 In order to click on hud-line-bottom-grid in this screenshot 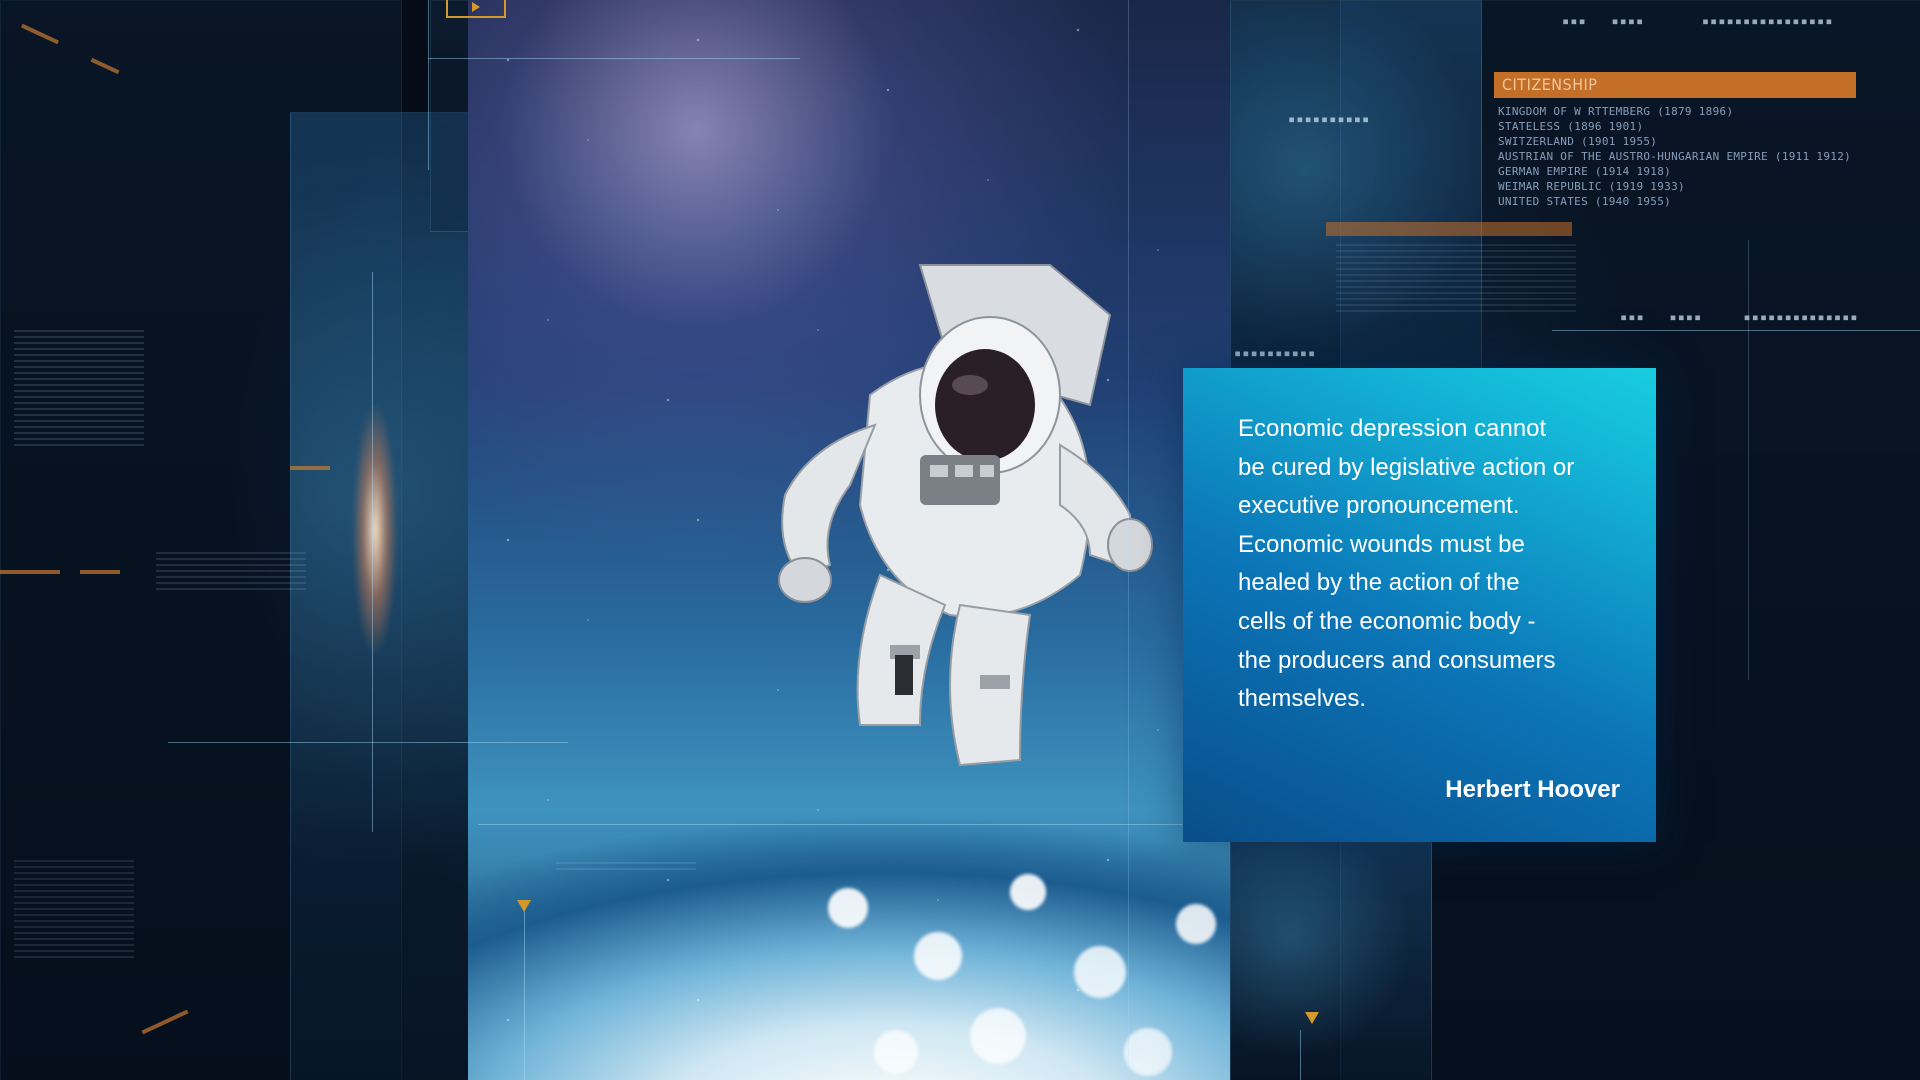, I will do `click(1300, 1055)`.